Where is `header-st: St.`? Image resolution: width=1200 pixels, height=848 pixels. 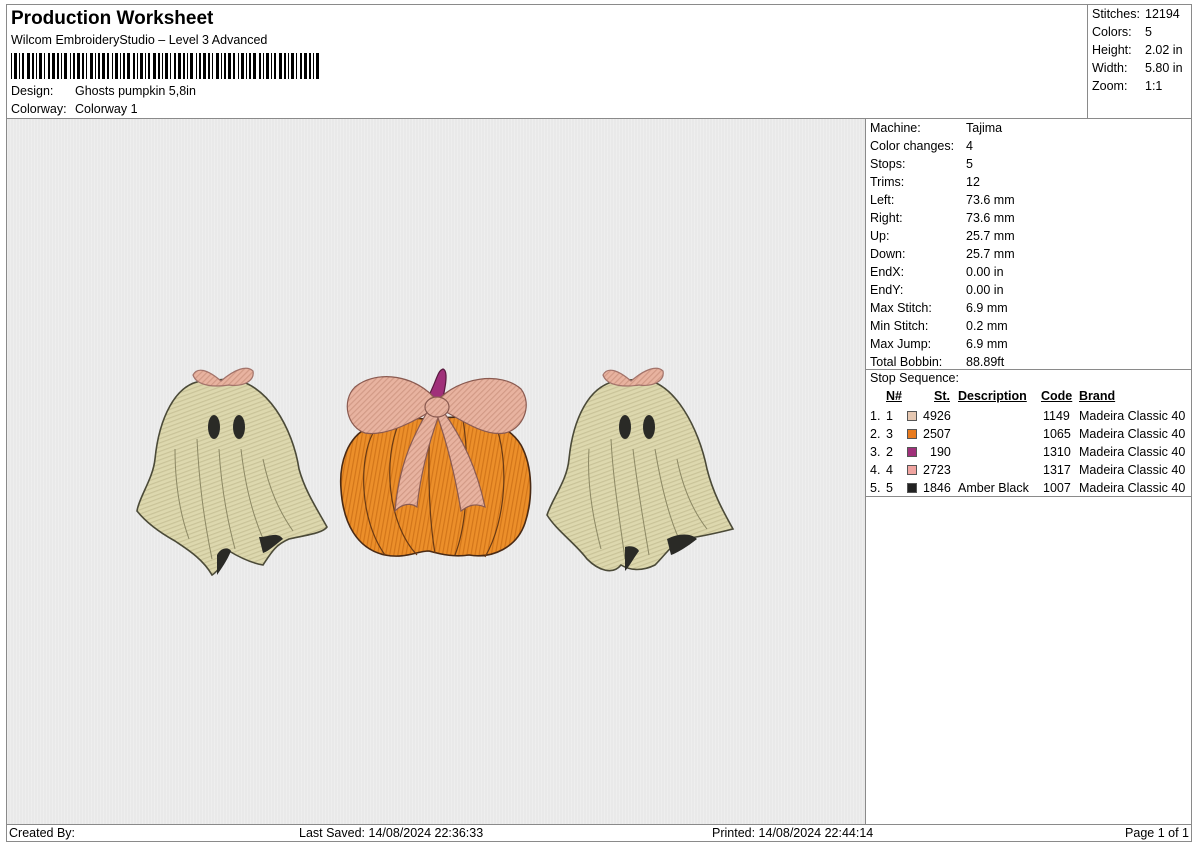
header-st: St. is located at coordinates (942, 396).